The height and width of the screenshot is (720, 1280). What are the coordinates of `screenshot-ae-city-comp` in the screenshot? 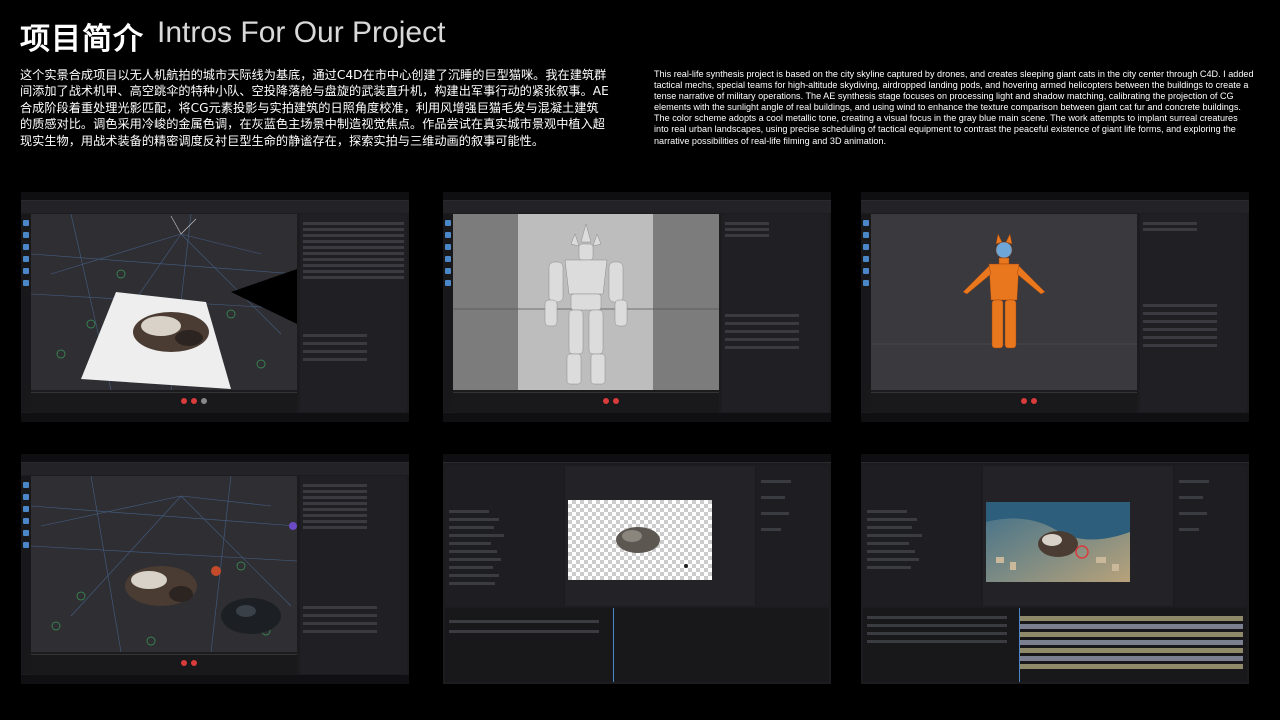 It's located at (1055, 569).